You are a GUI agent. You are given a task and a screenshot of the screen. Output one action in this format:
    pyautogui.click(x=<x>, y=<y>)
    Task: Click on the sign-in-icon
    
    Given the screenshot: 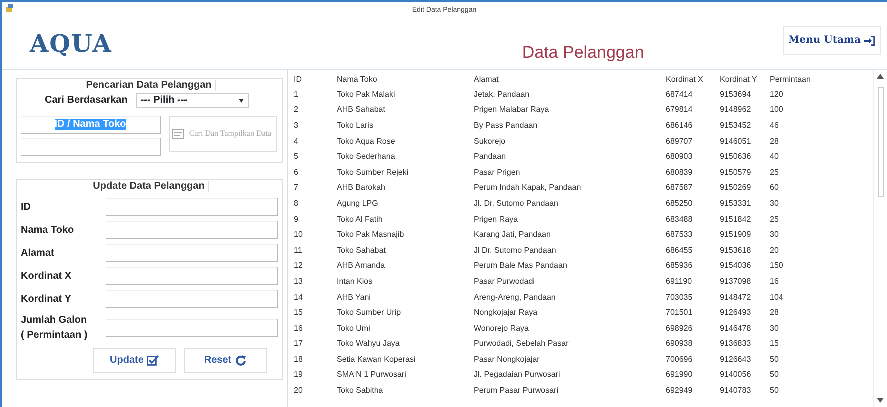 What is the action you would take?
    pyautogui.click(x=869, y=41)
    